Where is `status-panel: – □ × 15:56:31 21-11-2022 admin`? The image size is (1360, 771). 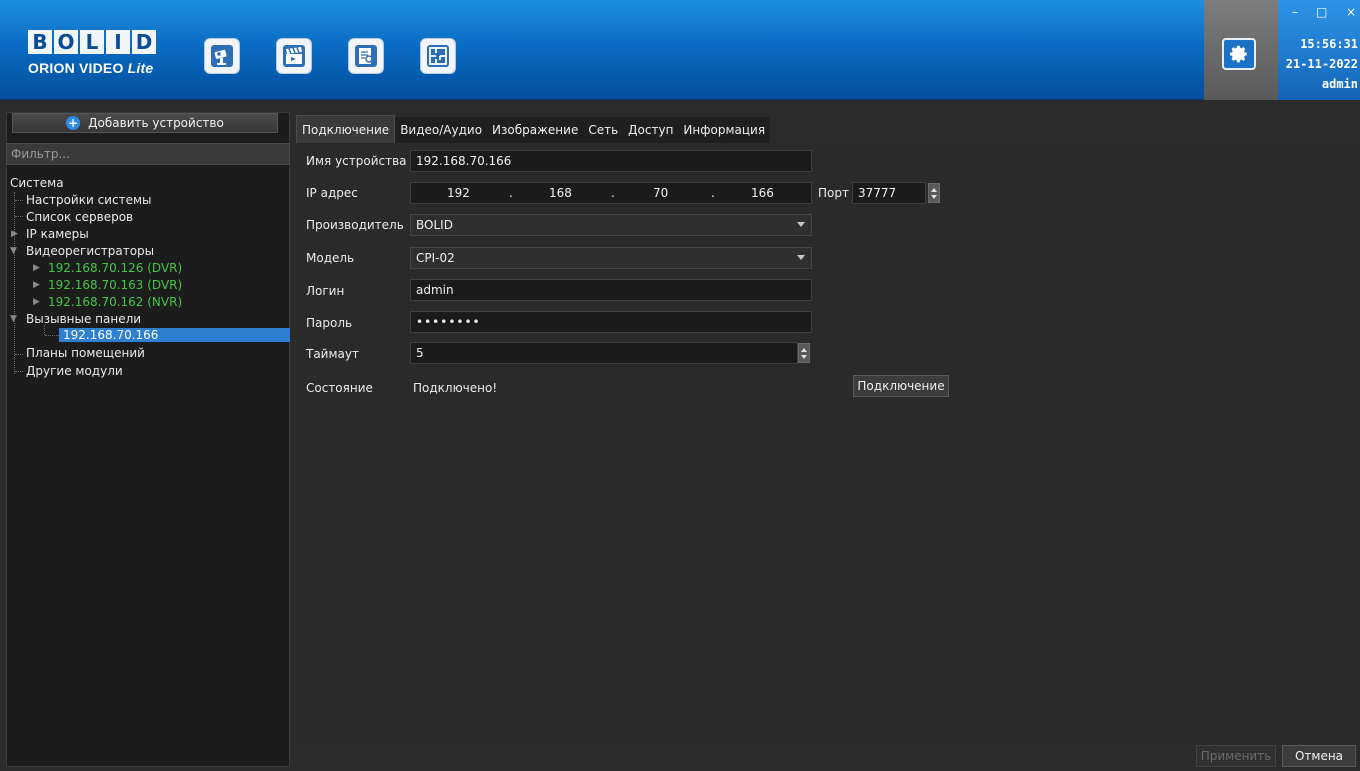
status-panel: – □ × 15:56:31 21-11-2022 admin is located at coordinates (1319, 50).